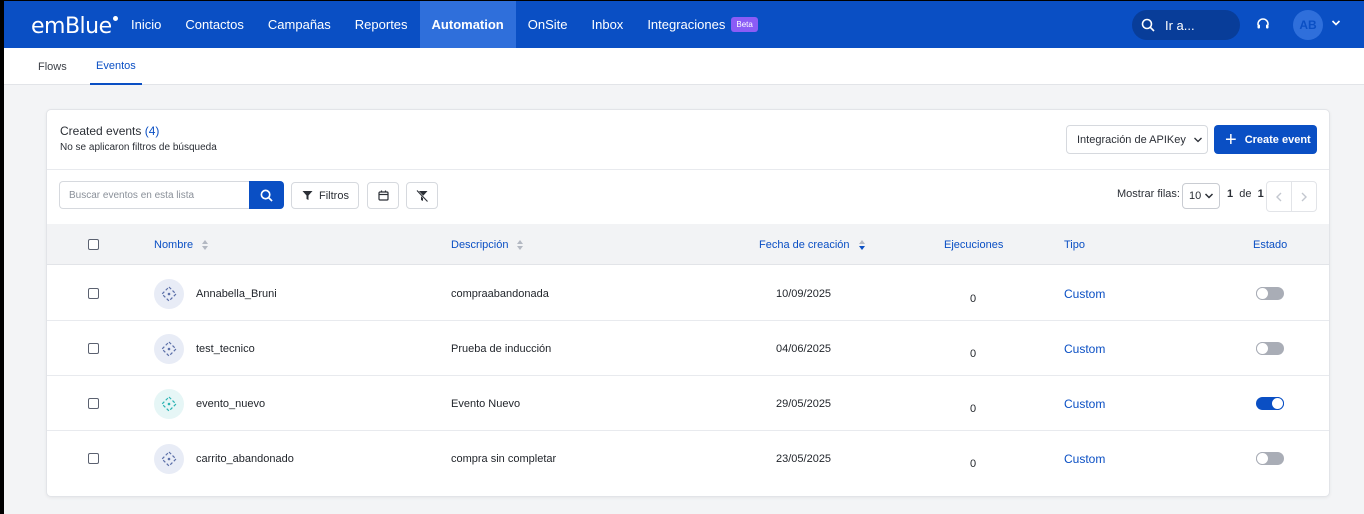 This screenshot has width=1364, height=514. What do you see at coordinates (861, 244) in the screenshot?
I see `sort-desc-icon` at bounding box center [861, 244].